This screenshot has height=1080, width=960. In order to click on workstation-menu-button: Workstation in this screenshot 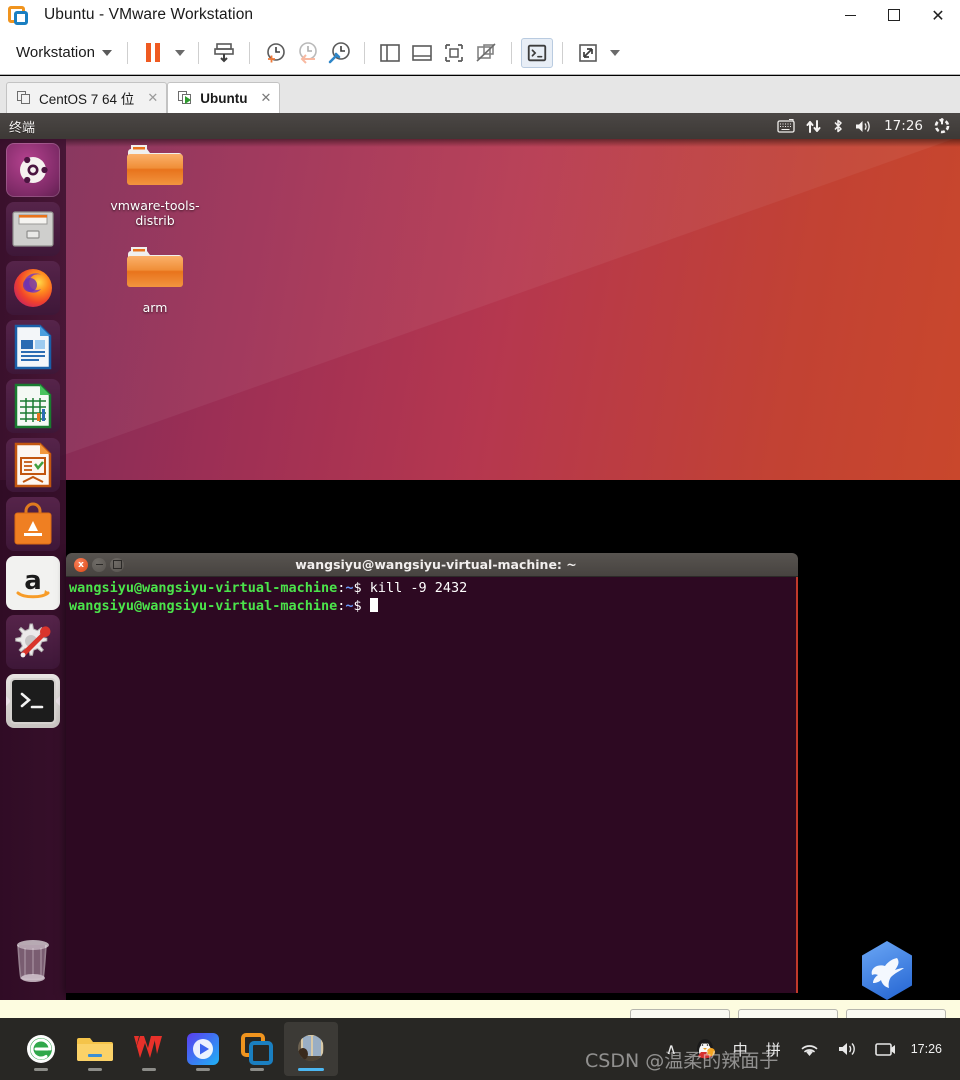, I will do `click(64, 52)`.